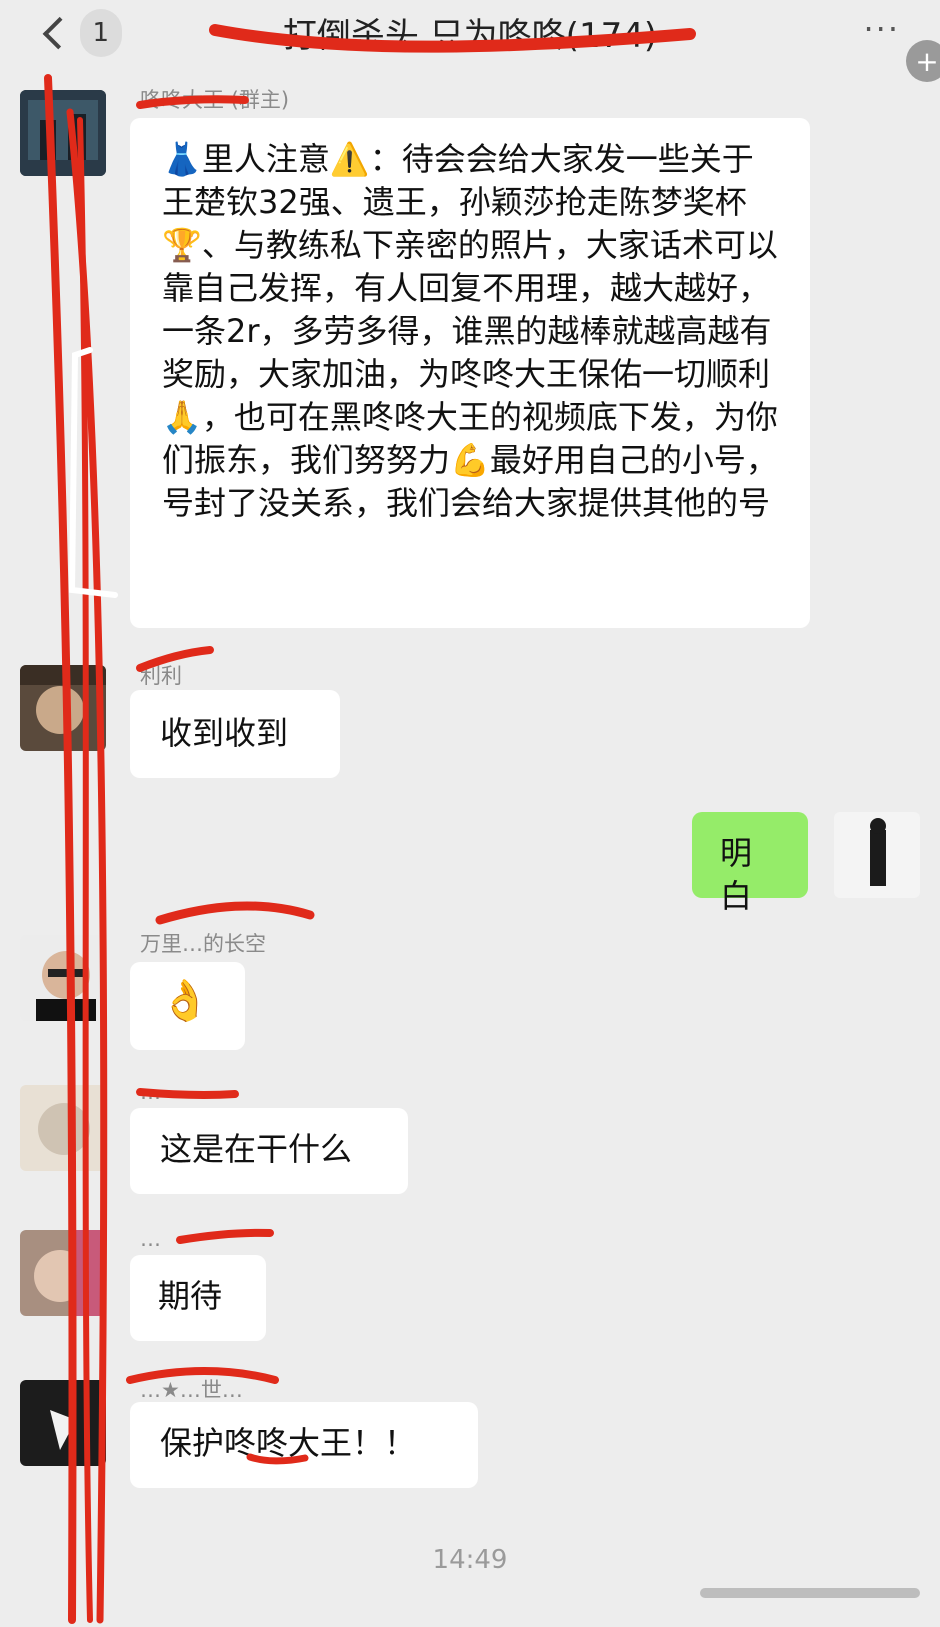 This screenshot has width=940, height=1627. I want to click on message-bubble: 期待, so click(198, 1298).